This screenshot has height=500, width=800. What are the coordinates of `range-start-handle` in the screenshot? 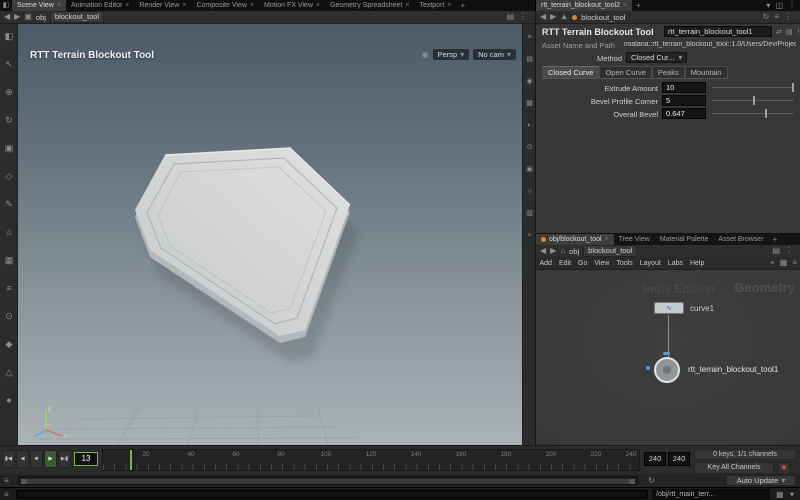 It's located at (24, 481).